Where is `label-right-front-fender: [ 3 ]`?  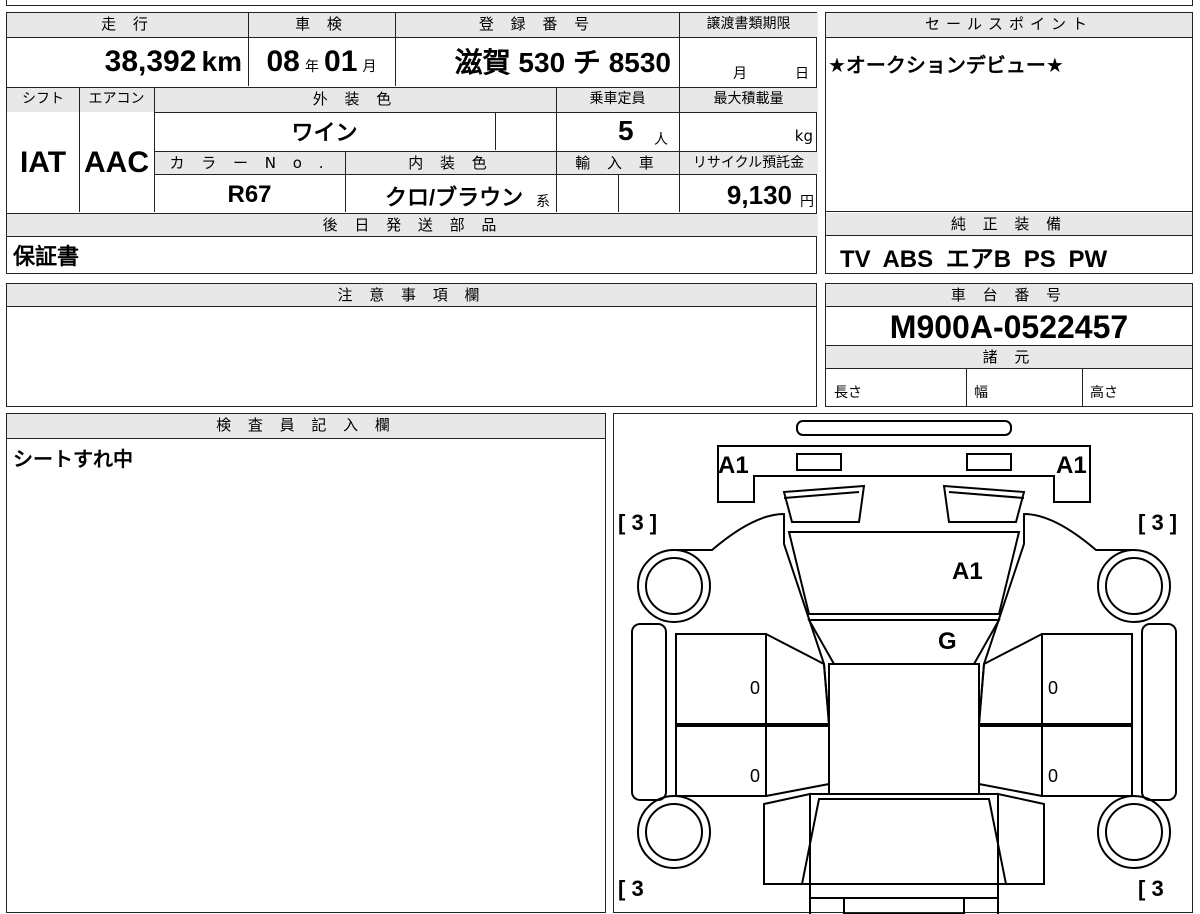
label-right-front-fender: [ 3 ] is located at coordinates (1158, 522).